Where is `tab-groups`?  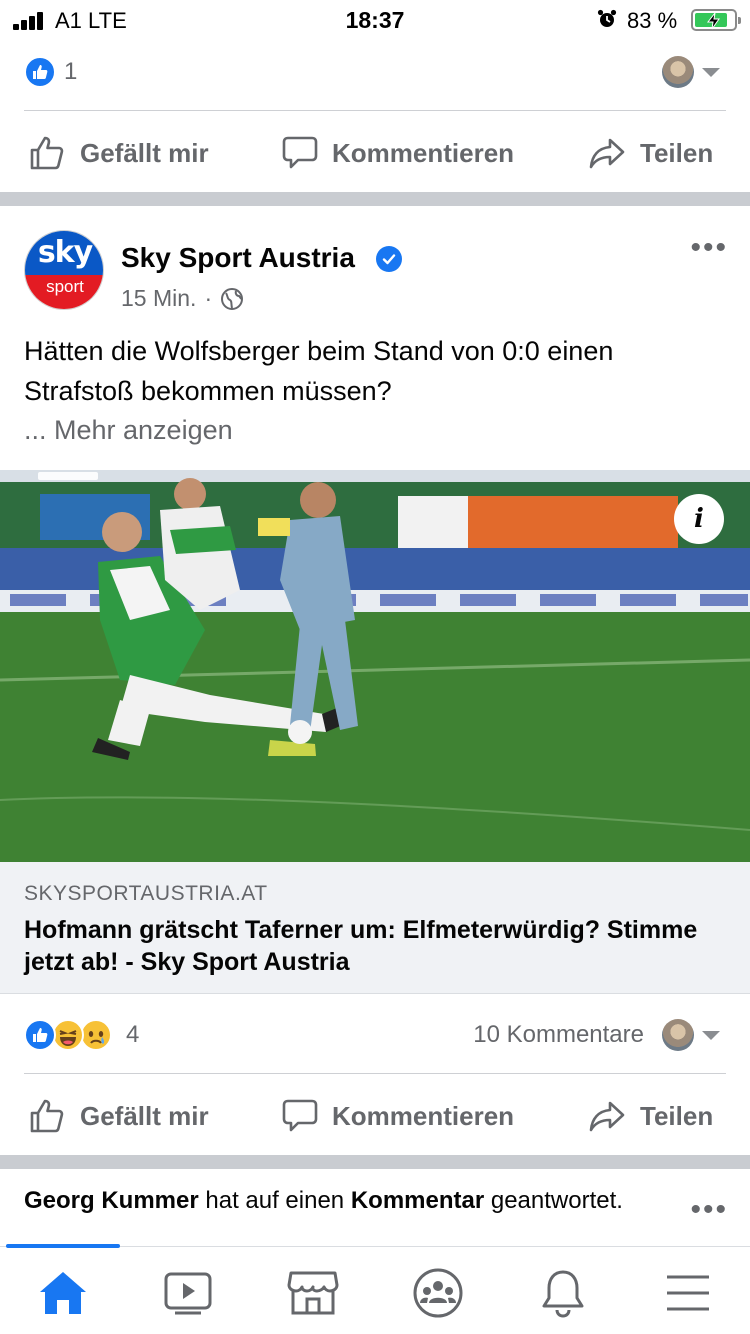
tab-groups is located at coordinates (438, 1293).